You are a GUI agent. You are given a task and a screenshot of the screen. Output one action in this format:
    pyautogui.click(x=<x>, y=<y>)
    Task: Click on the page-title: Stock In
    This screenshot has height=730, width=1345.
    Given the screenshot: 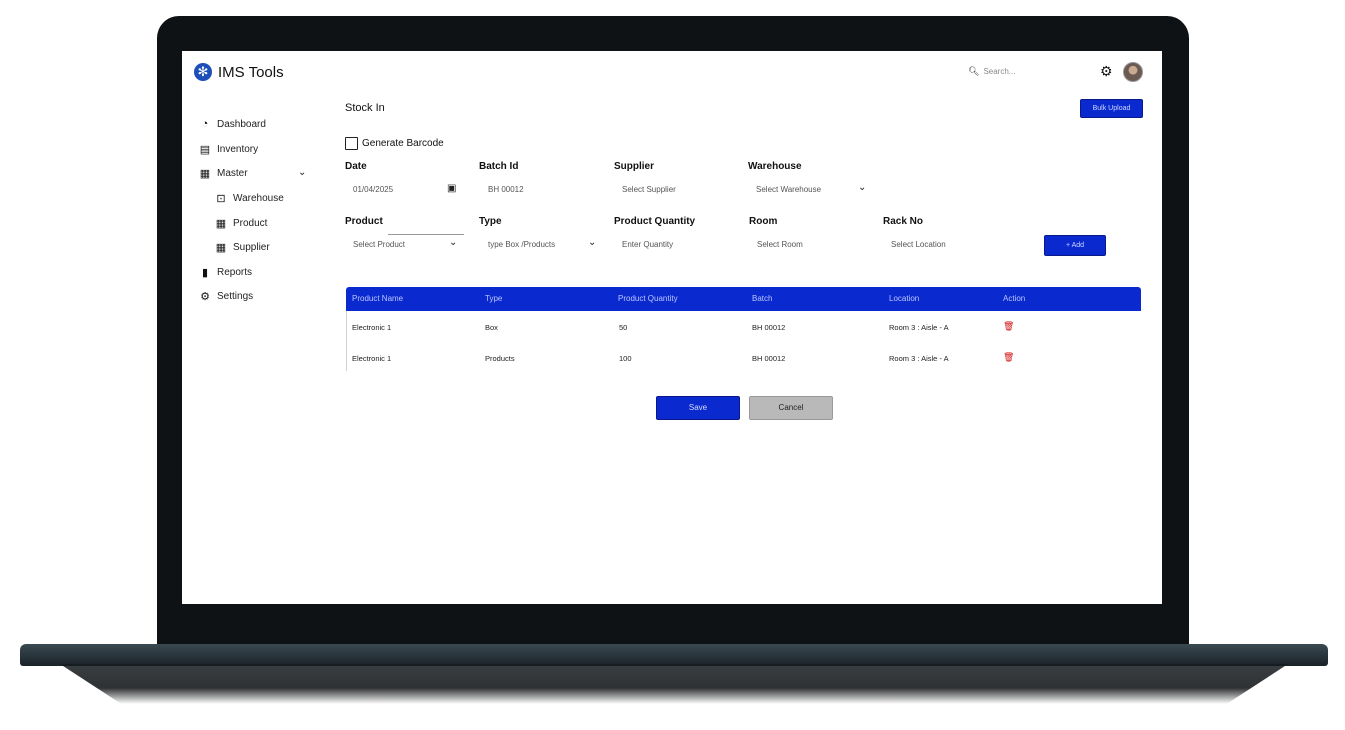 What is the action you would take?
    pyautogui.click(x=365, y=108)
    